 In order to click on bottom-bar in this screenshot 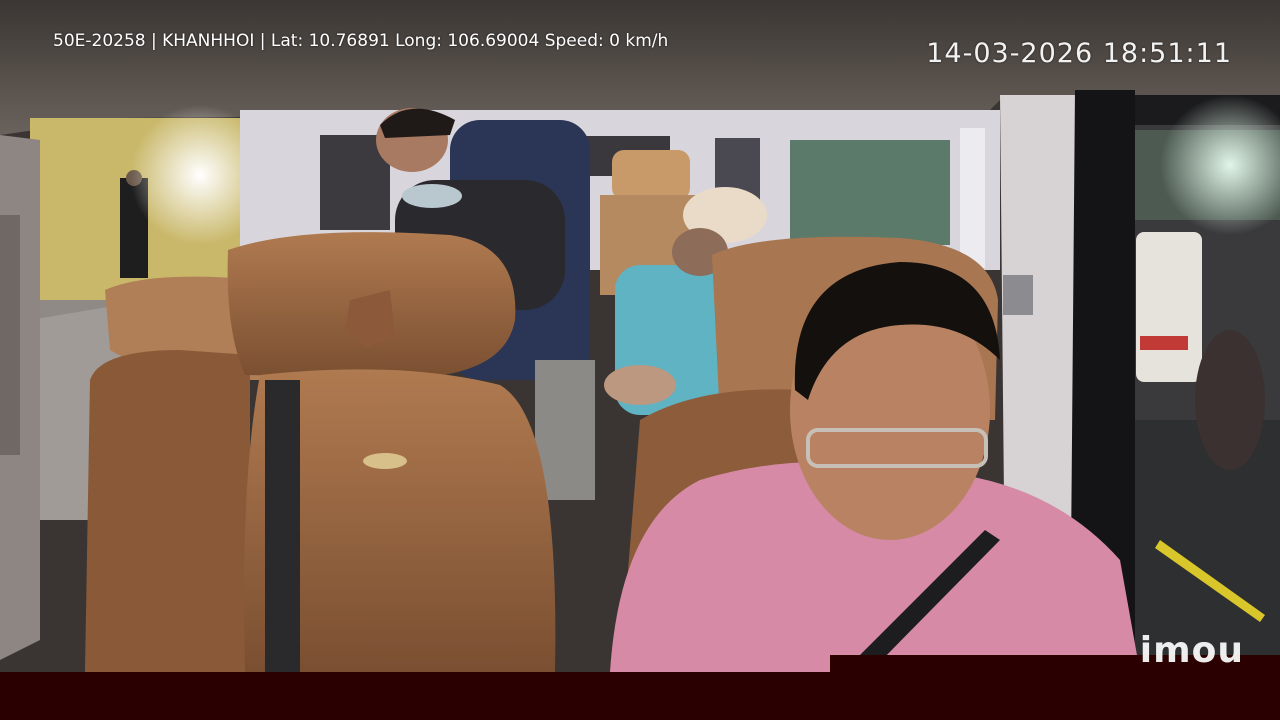, I will do `click(640, 696)`.